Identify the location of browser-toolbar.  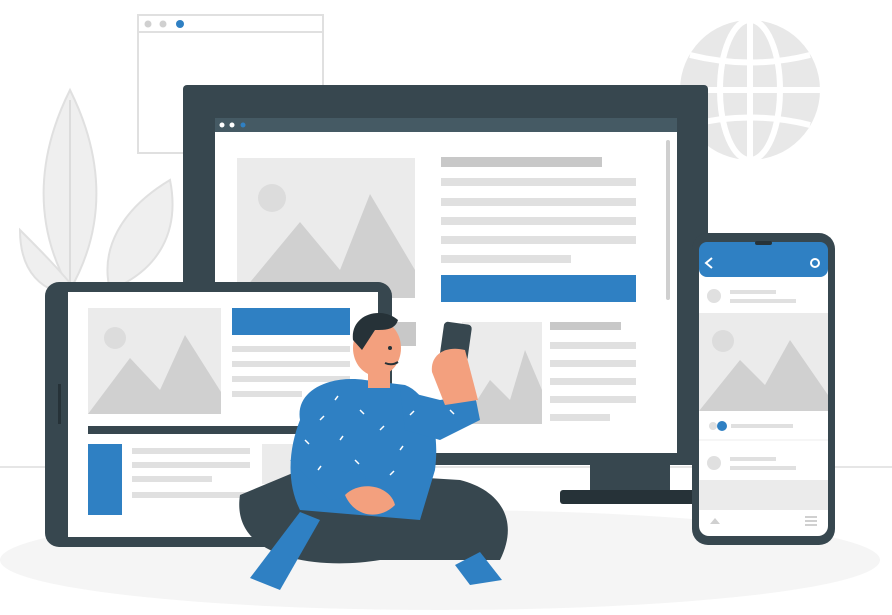
(446, 125).